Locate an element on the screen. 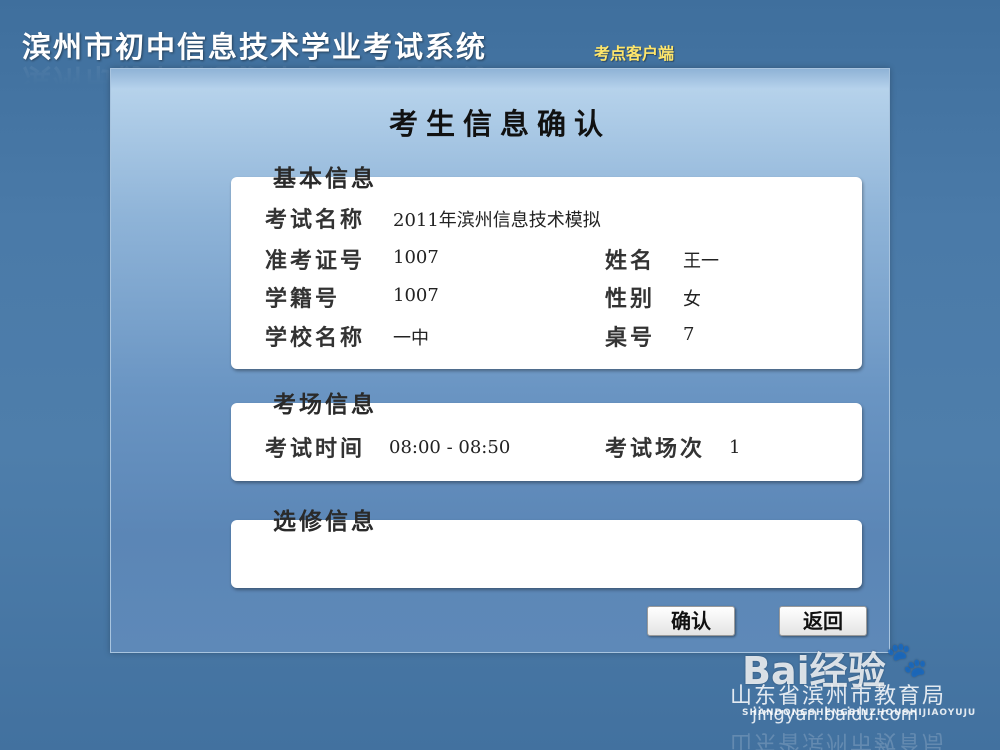 The height and width of the screenshot is (750, 1000). gender-value: 女 is located at coordinates (692, 299).